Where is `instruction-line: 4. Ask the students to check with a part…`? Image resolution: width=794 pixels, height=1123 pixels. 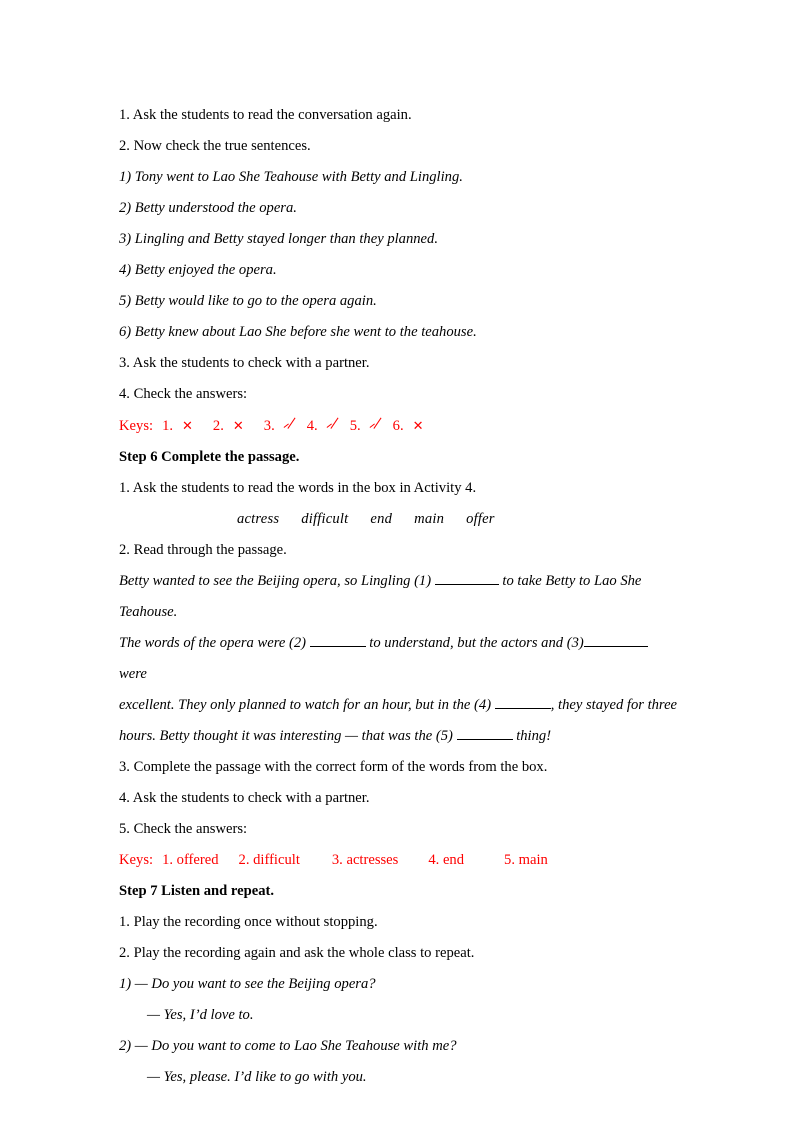 instruction-line: 4. Ask the students to check with a part… is located at coordinates (244, 798).